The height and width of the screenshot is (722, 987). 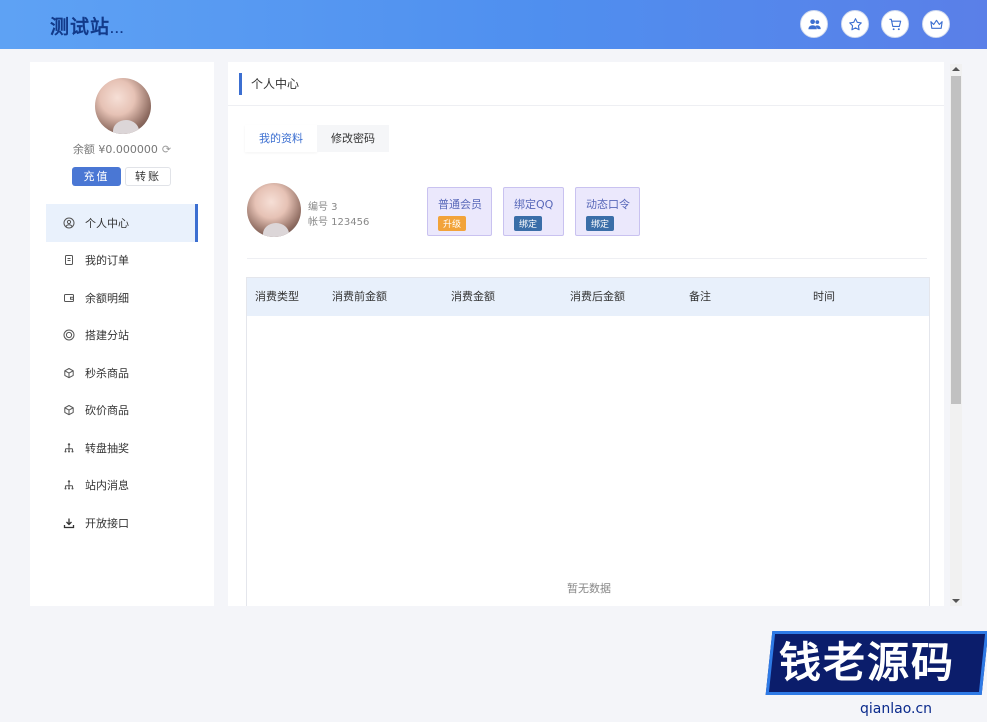 What do you see at coordinates (528, 223) in the screenshot?
I see `bind-qq-button: 绑定` at bounding box center [528, 223].